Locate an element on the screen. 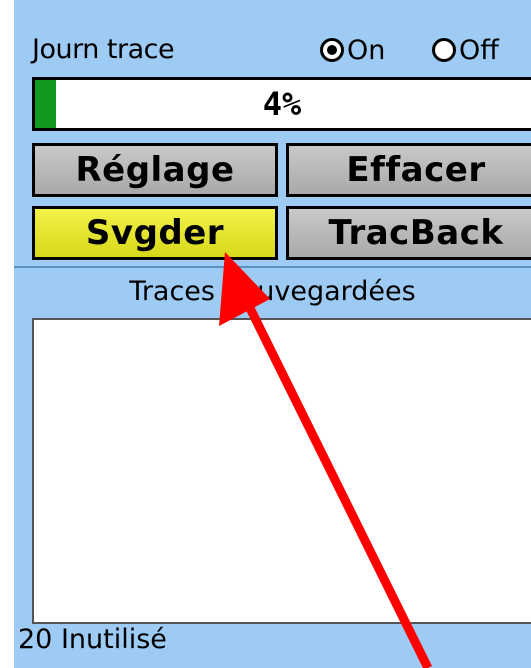 The height and width of the screenshot is (668, 531). save-button: Svgder is located at coordinates (155, 233).